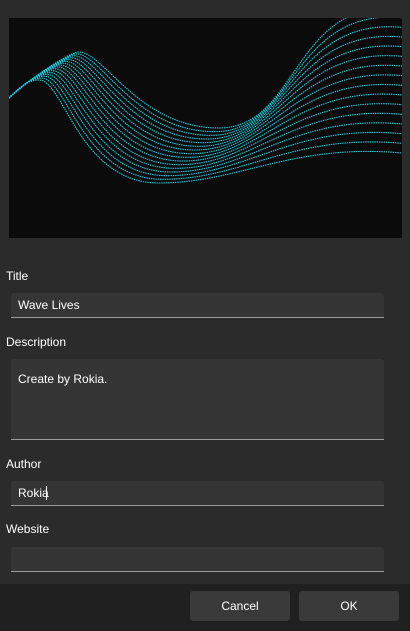  Describe the element at coordinates (197, 559) in the screenshot. I see `website-input` at that location.